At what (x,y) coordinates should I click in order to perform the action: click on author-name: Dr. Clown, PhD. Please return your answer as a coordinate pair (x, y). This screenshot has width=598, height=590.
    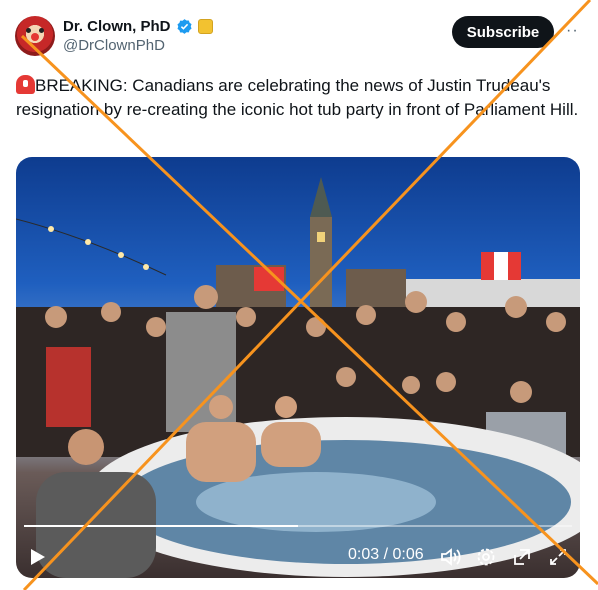
    Looking at the image, I should click on (117, 26).